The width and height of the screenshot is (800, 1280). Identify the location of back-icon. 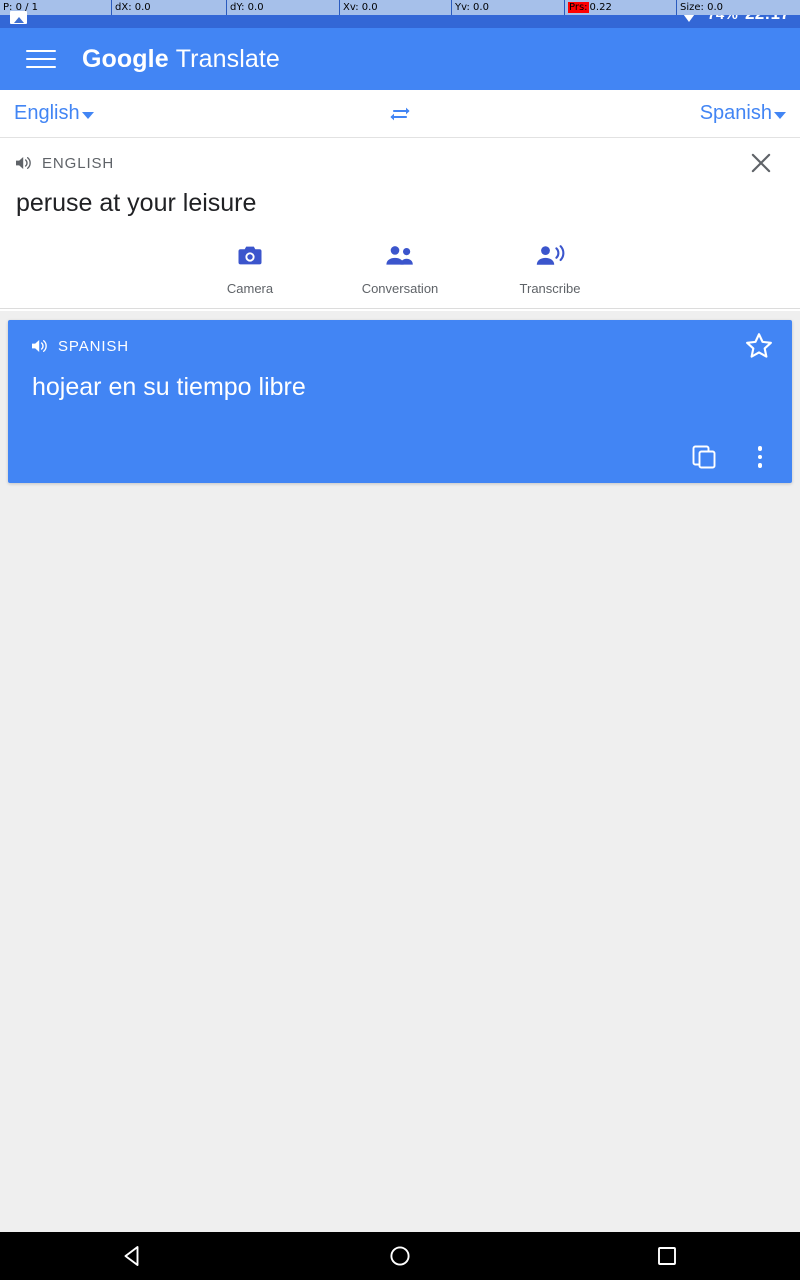
(131, 1256).